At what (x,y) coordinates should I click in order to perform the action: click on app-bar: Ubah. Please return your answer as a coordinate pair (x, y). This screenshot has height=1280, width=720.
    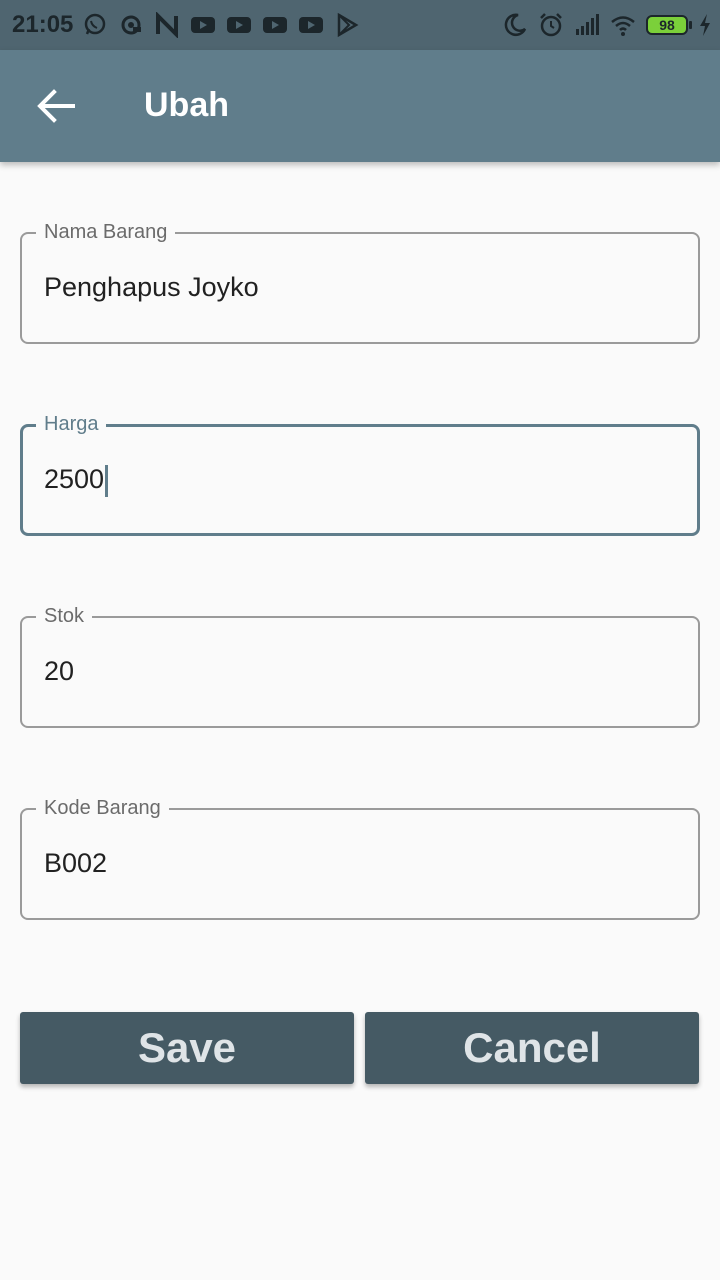
    Looking at the image, I should click on (360, 106).